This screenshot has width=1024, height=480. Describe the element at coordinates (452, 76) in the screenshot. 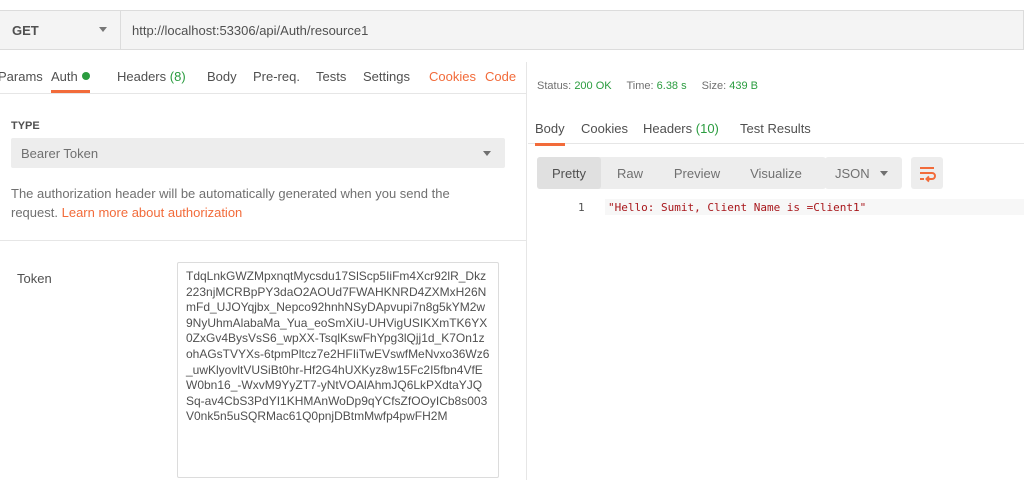

I see `cookies-link: Cookies` at that location.